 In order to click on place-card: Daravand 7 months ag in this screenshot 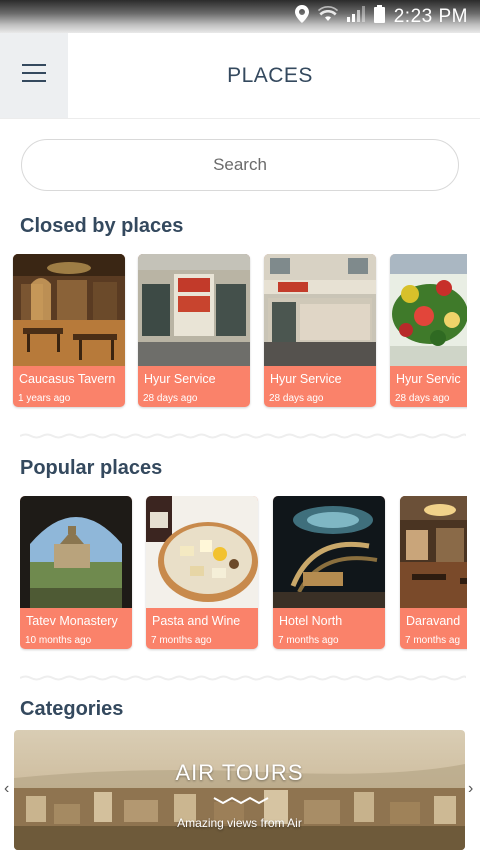, I will do `click(433, 572)`.